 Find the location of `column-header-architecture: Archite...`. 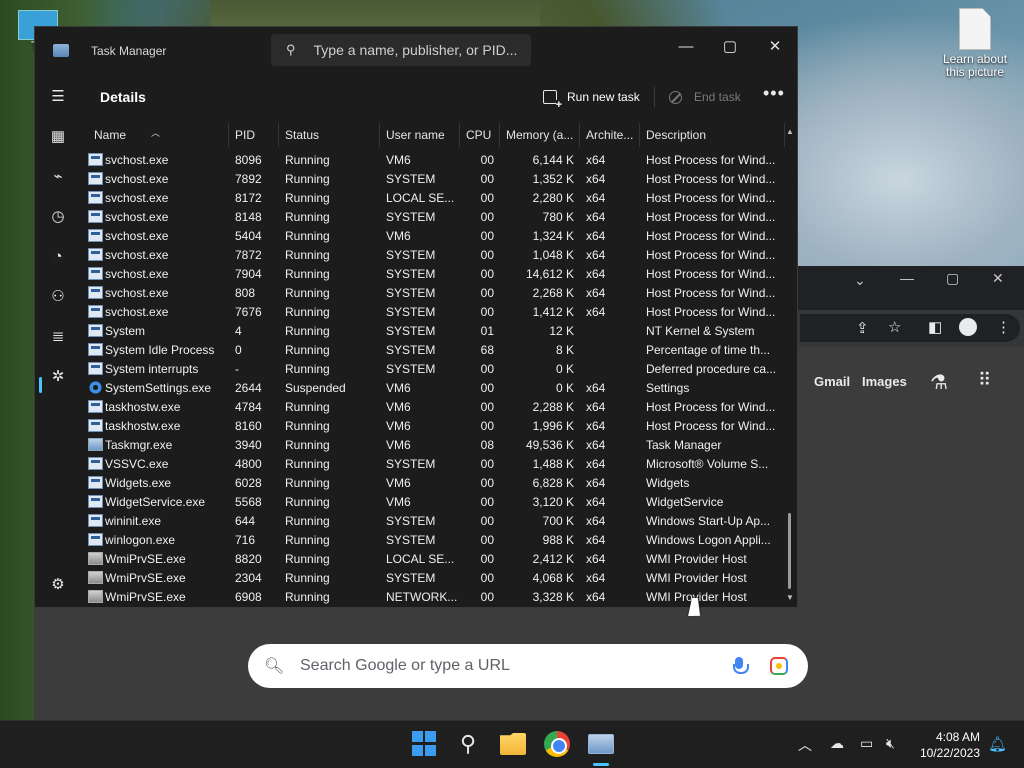

column-header-architecture: Archite... is located at coordinates (610, 135).